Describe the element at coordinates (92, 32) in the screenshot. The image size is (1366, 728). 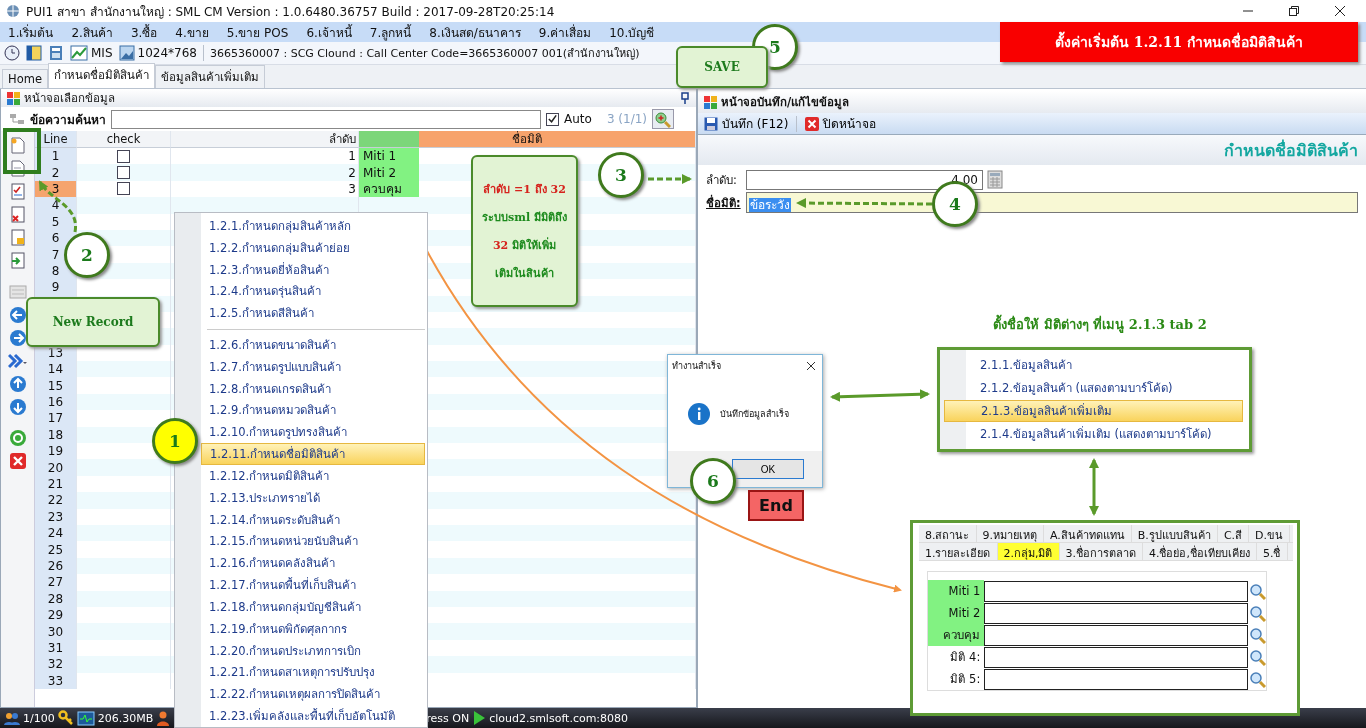
I see `menu-item: 2.สินค้า` at that location.